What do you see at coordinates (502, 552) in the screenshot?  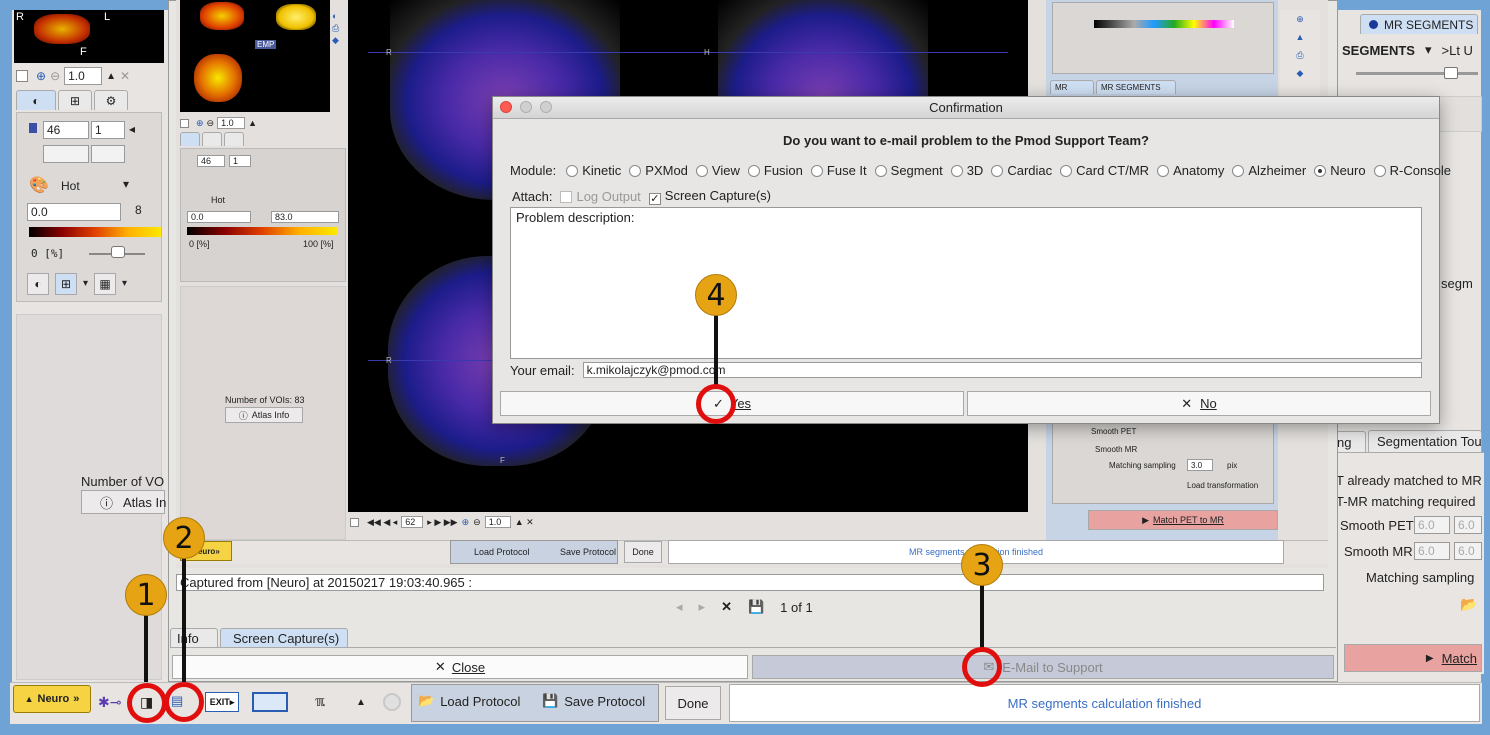 I see `inner-load-protocol: Load Protocol` at bounding box center [502, 552].